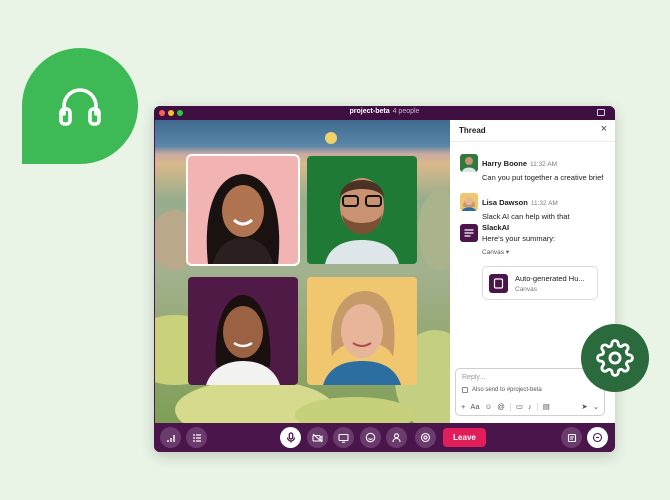 Image resolution: width=670 pixels, height=500 pixels. I want to click on chat-button, so click(597, 437).